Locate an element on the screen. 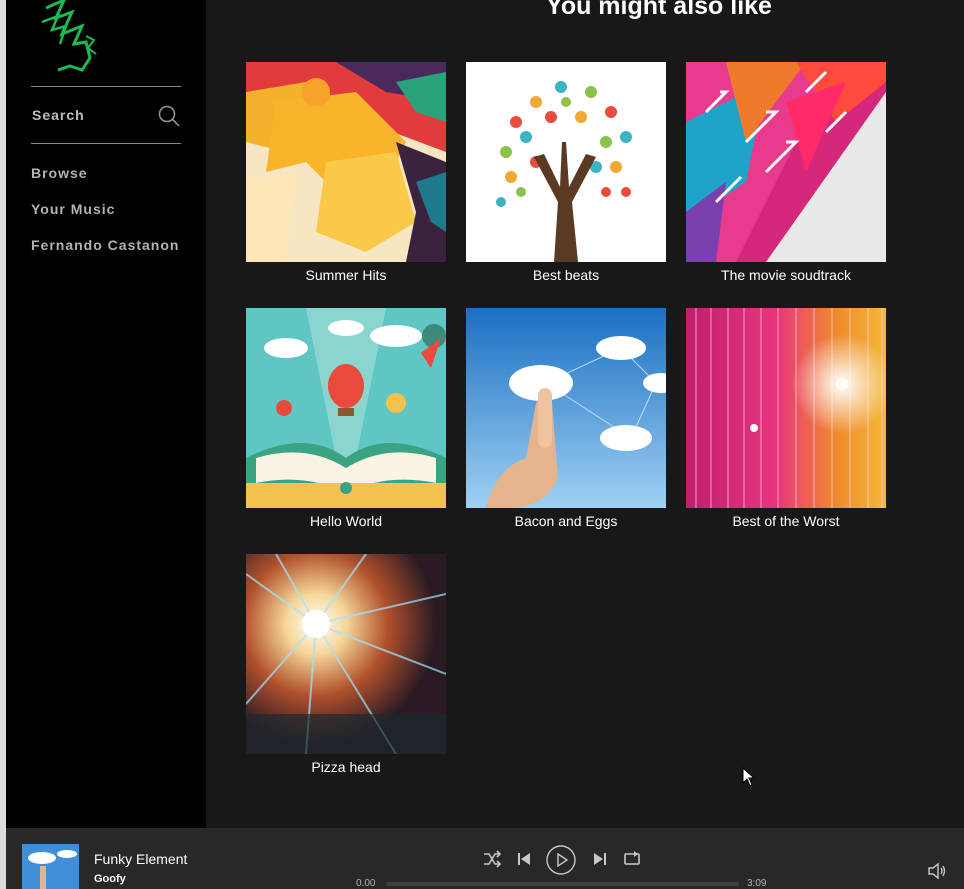 This screenshot has width=964, height=889. now-playing-art is located at coordinates (50, 866).